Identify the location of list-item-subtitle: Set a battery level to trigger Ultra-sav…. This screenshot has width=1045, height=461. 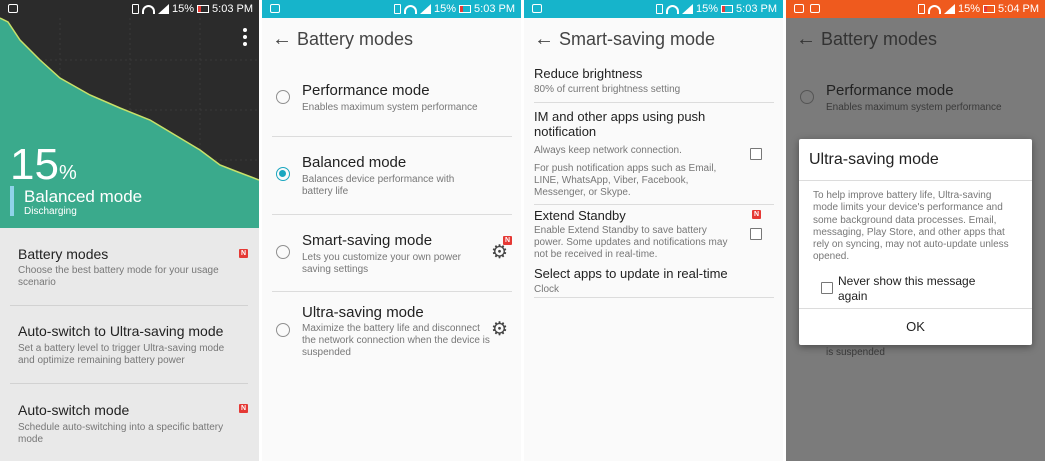
(121, 354).